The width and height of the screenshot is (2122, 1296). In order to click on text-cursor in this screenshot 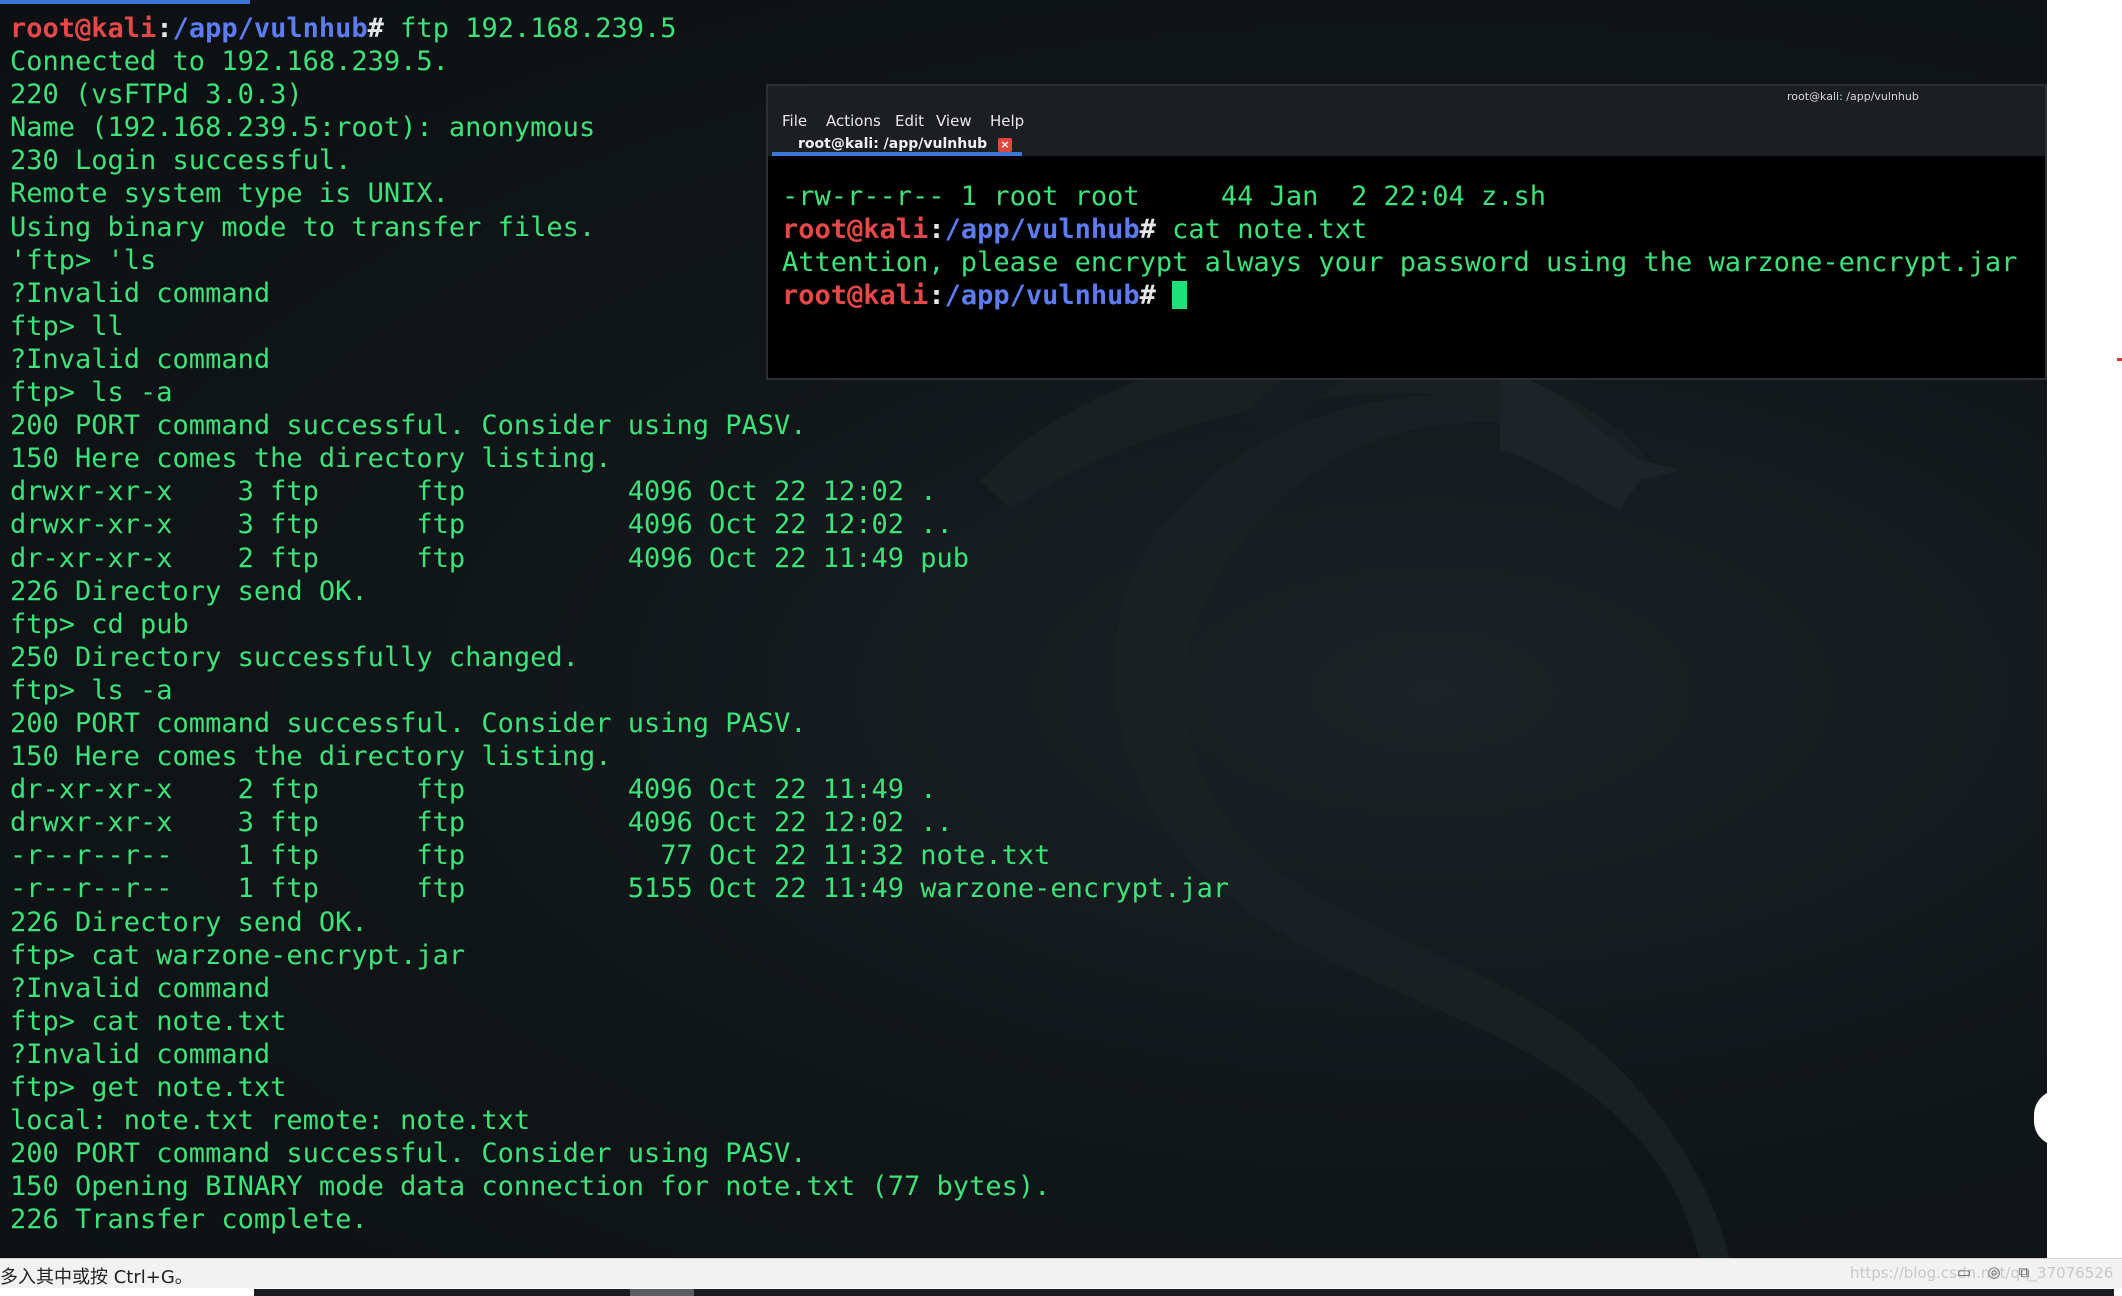, I will do `click(1180, 295)`.